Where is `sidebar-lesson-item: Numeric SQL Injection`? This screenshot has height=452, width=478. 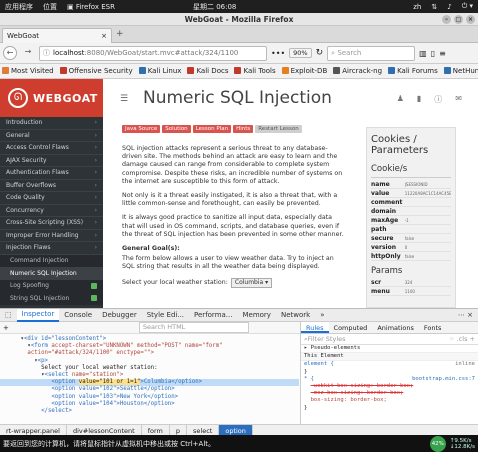
sidebar-lesson-item: Numeric SQL Injection is located at coordinates (51, 273).